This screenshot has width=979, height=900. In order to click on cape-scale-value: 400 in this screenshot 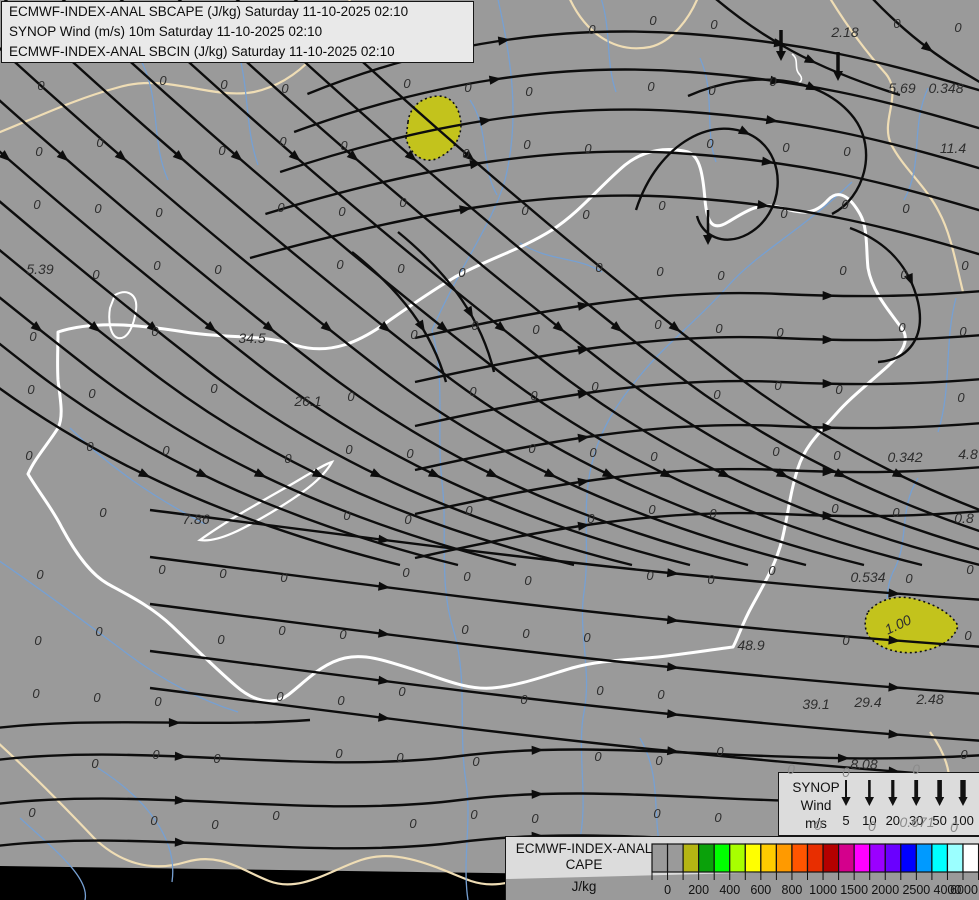, I will do `click(729, 890)`.